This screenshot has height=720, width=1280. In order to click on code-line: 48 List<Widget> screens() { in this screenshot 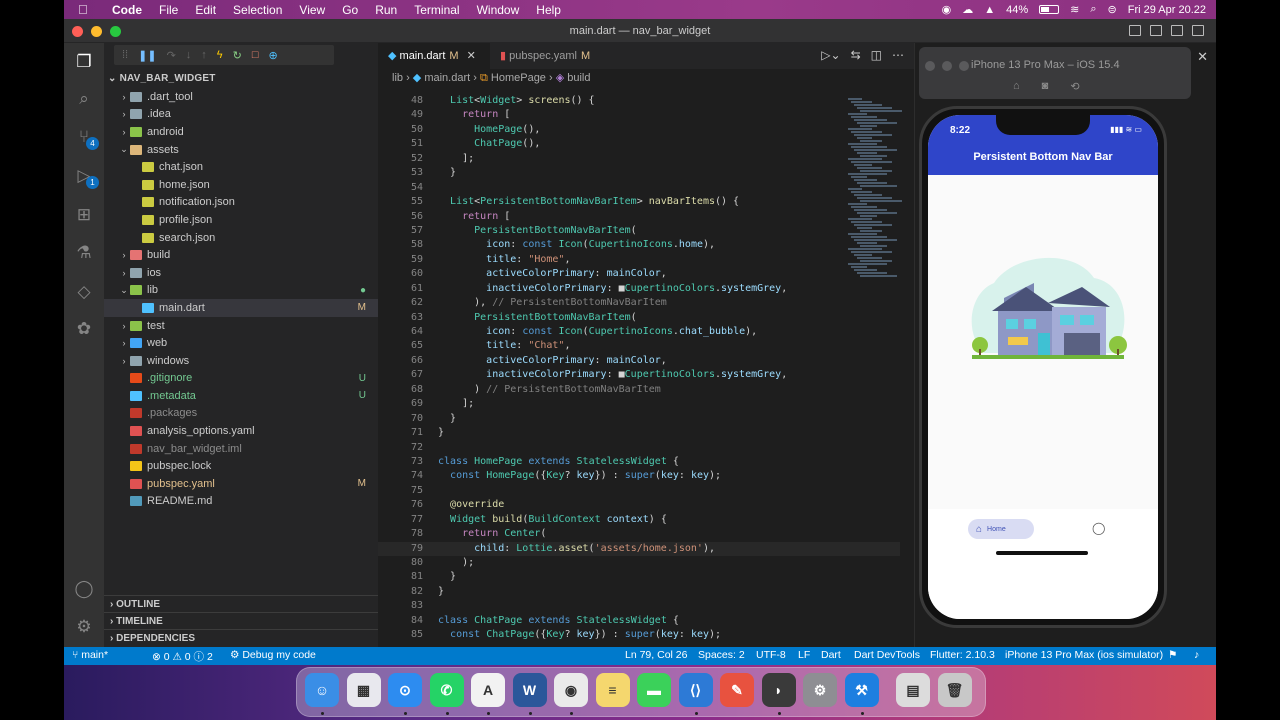, I will do `click(639, 101)`.